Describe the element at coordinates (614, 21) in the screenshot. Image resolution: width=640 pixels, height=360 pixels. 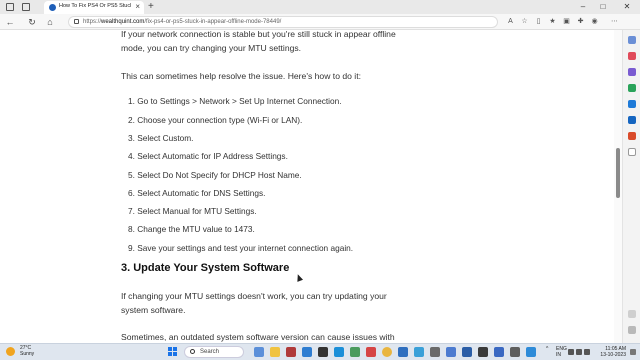
I see `more-options-icon: ⋯` at that location.